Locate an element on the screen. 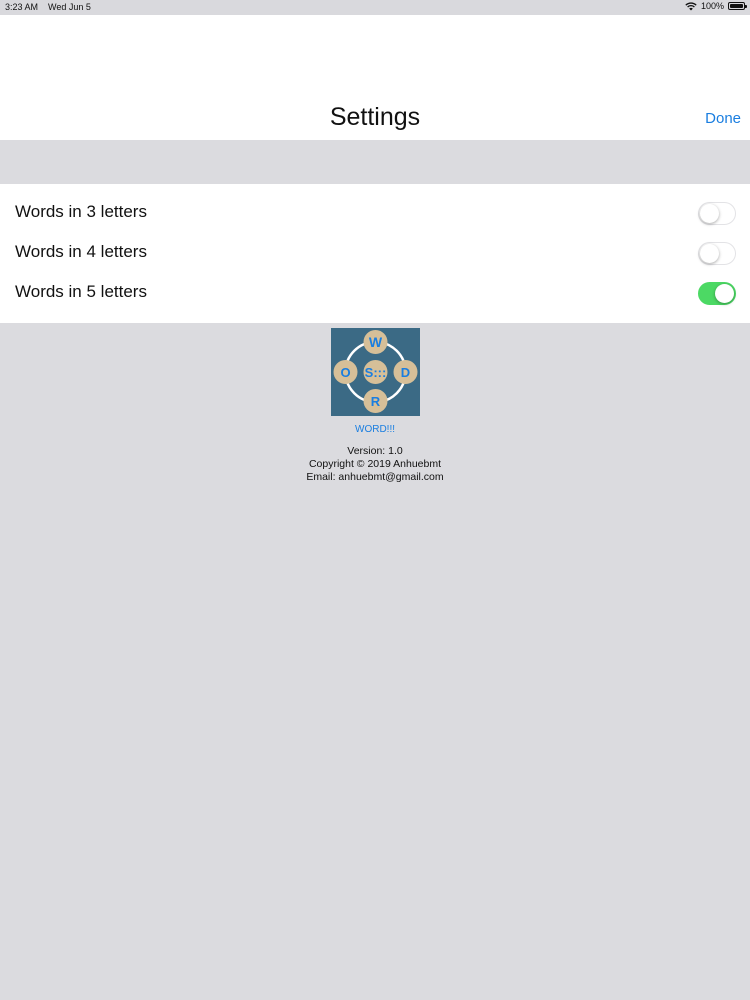 This screenshot has height=1000, width=750. toggle-5-letters is located at coordinates (717, 293).